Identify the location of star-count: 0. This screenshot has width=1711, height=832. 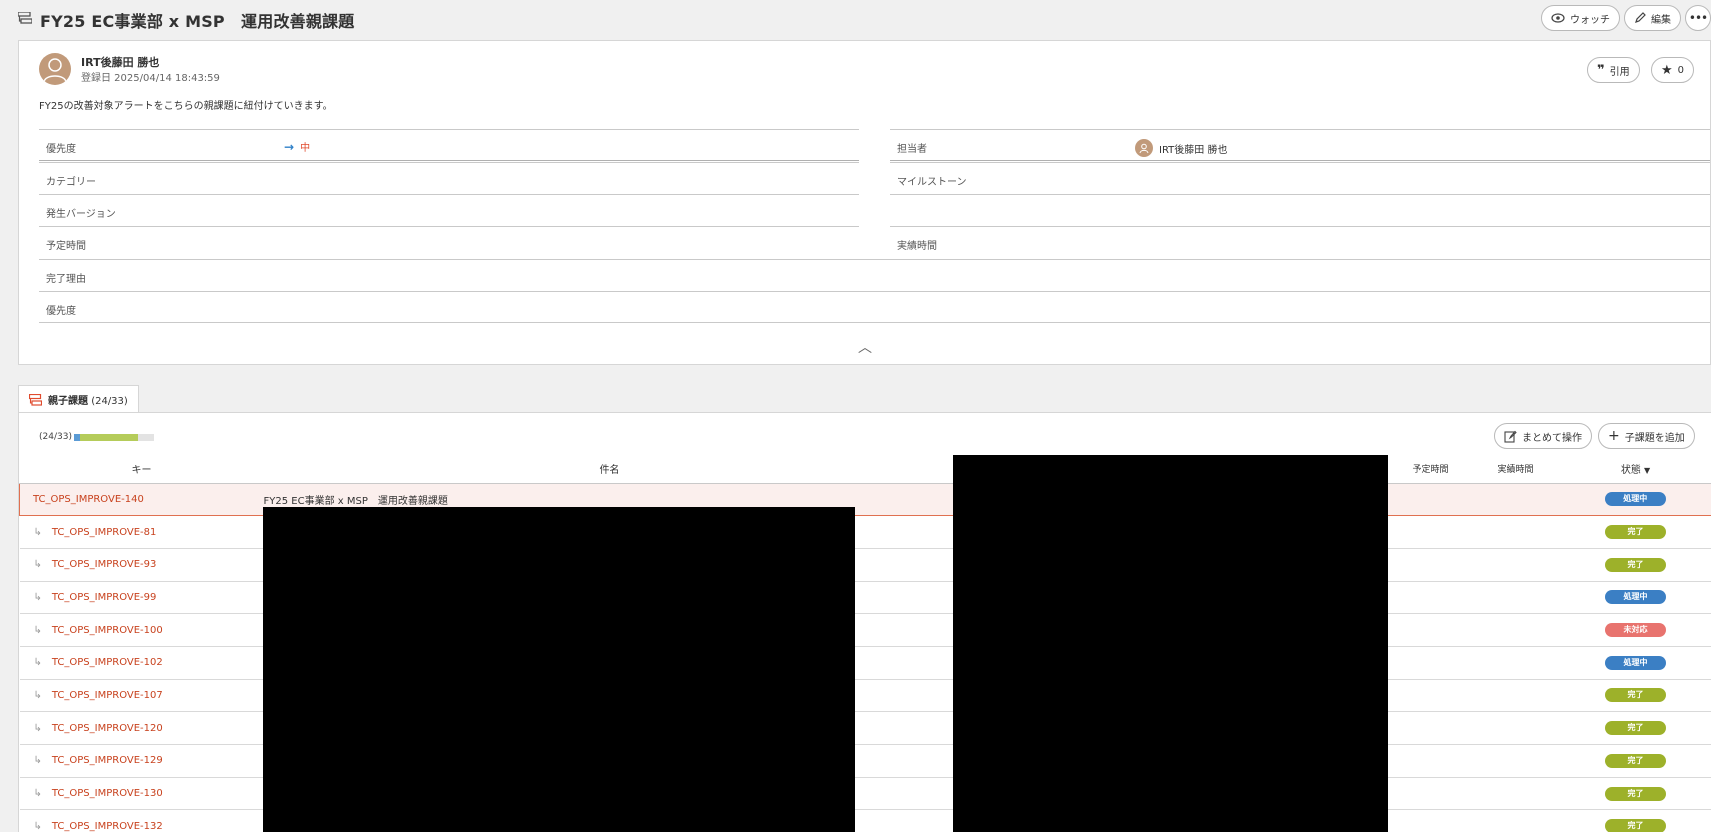
(1681, 70).